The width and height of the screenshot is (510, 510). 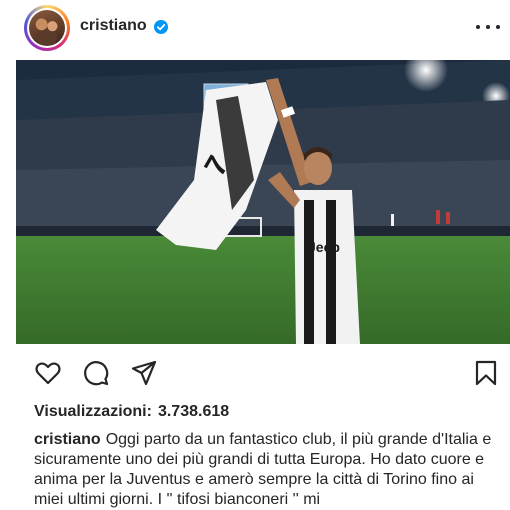 I want to click on view-count: Visualizzazioni: 3.738.618, so click(x=131, y=412).